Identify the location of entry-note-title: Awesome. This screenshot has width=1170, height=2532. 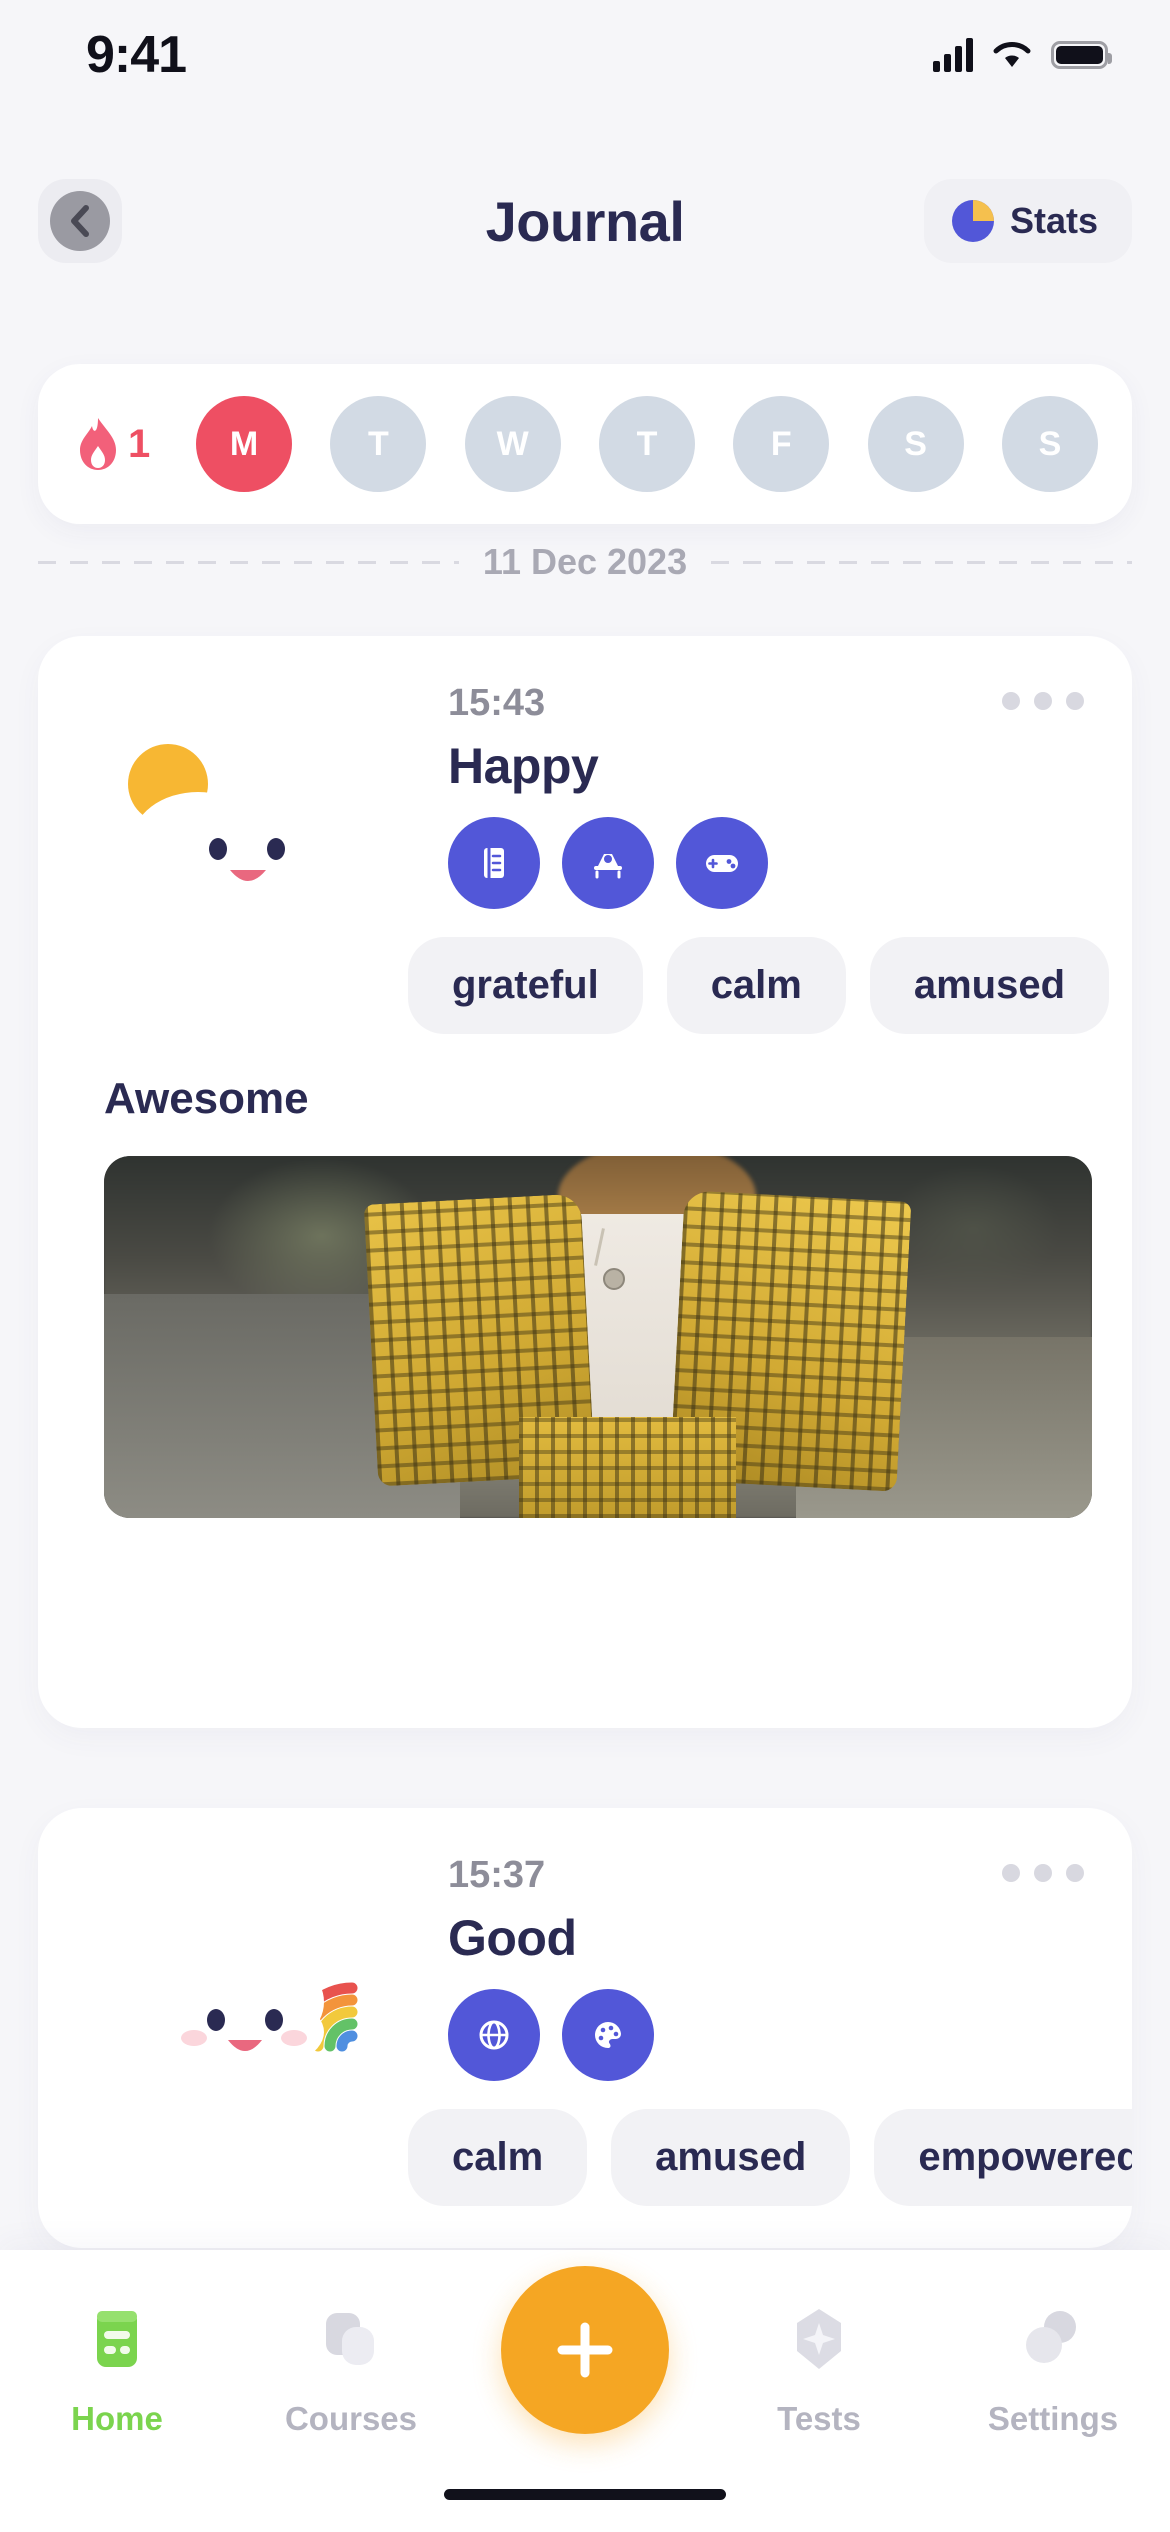
(206, 1098).